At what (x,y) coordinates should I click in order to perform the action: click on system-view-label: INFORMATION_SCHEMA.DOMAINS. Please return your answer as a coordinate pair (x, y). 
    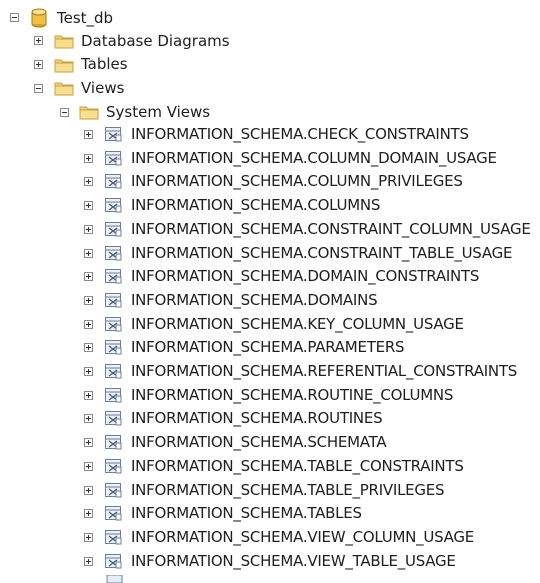
    Looking at the image, I should click on (254, 300).